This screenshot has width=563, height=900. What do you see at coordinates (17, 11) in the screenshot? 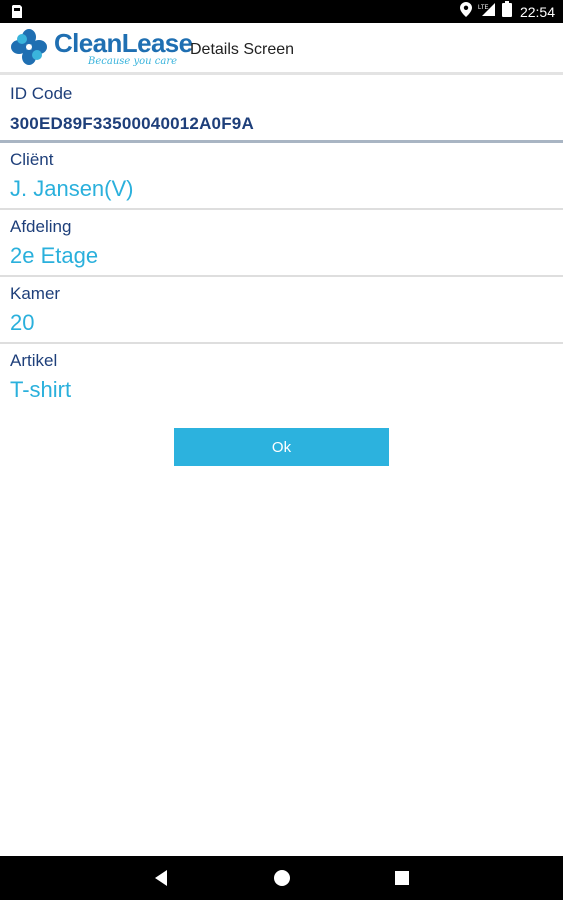
I see `sim-card-icon` at bounding box center [17, 11].